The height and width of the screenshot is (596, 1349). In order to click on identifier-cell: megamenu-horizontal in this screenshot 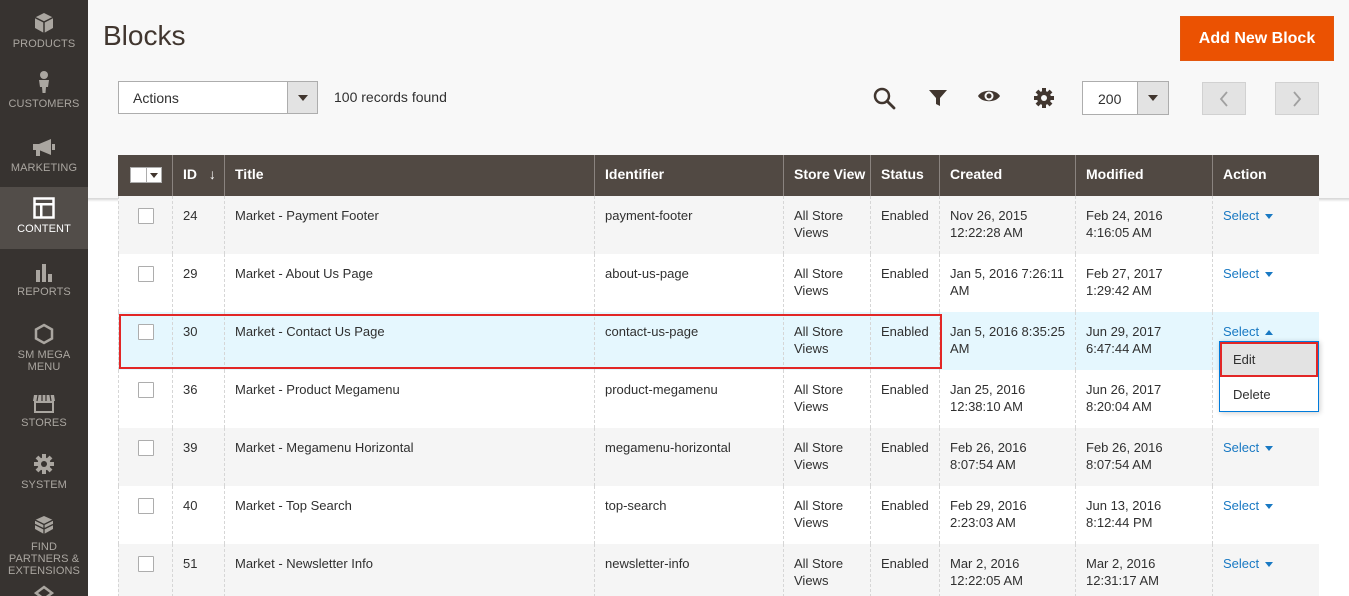, I will do `click(688, 457)`.